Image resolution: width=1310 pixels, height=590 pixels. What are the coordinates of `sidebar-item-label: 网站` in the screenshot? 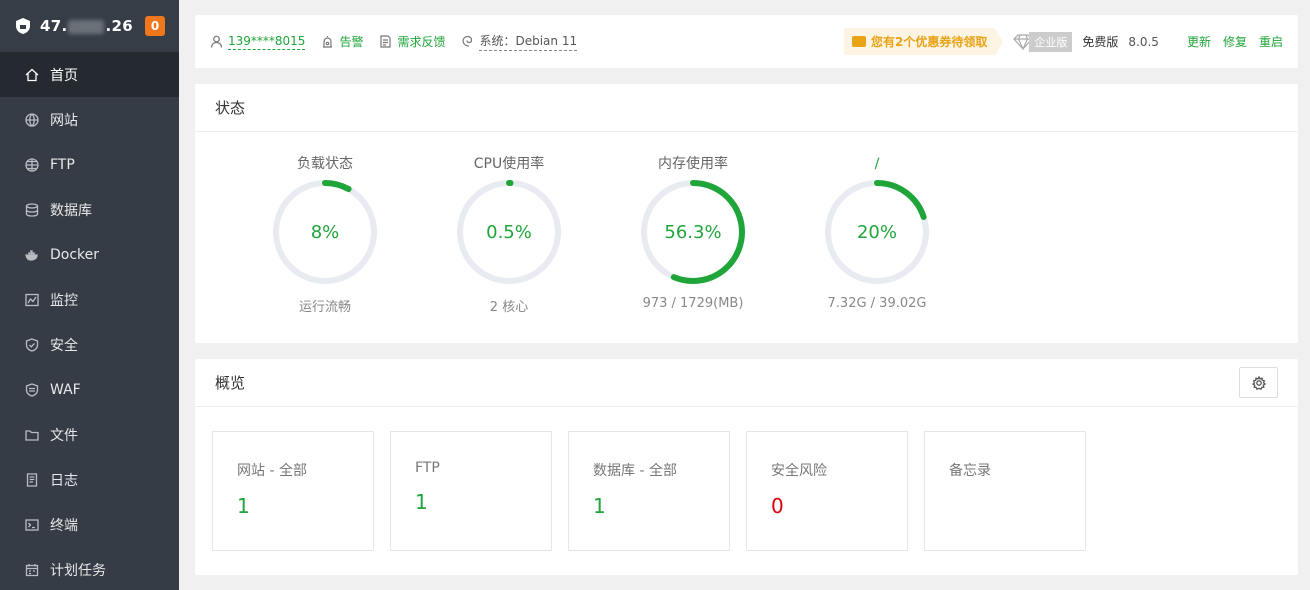 It's located at (64, 120).